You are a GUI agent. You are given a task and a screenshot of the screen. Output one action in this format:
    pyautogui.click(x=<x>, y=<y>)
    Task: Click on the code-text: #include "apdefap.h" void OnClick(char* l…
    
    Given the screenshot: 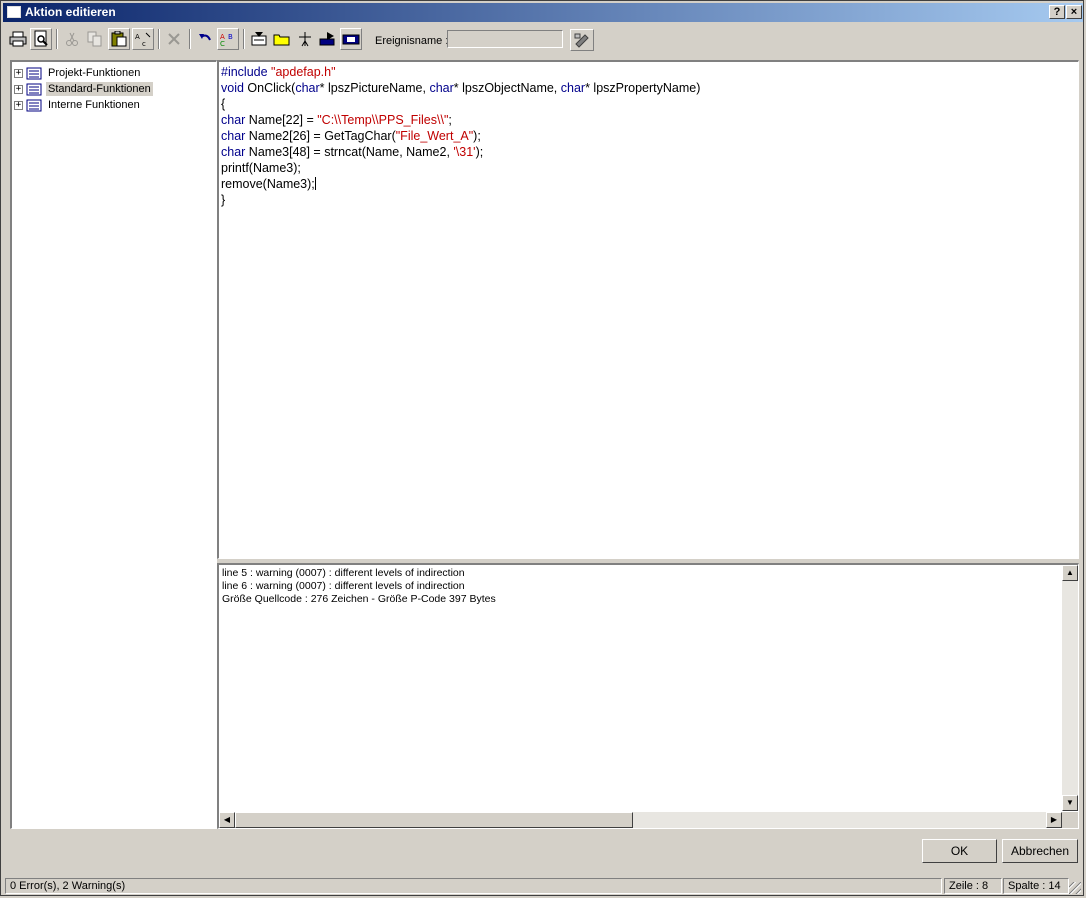 What is the action you would take?
    pyautogui.click(x=460, y=136)
    